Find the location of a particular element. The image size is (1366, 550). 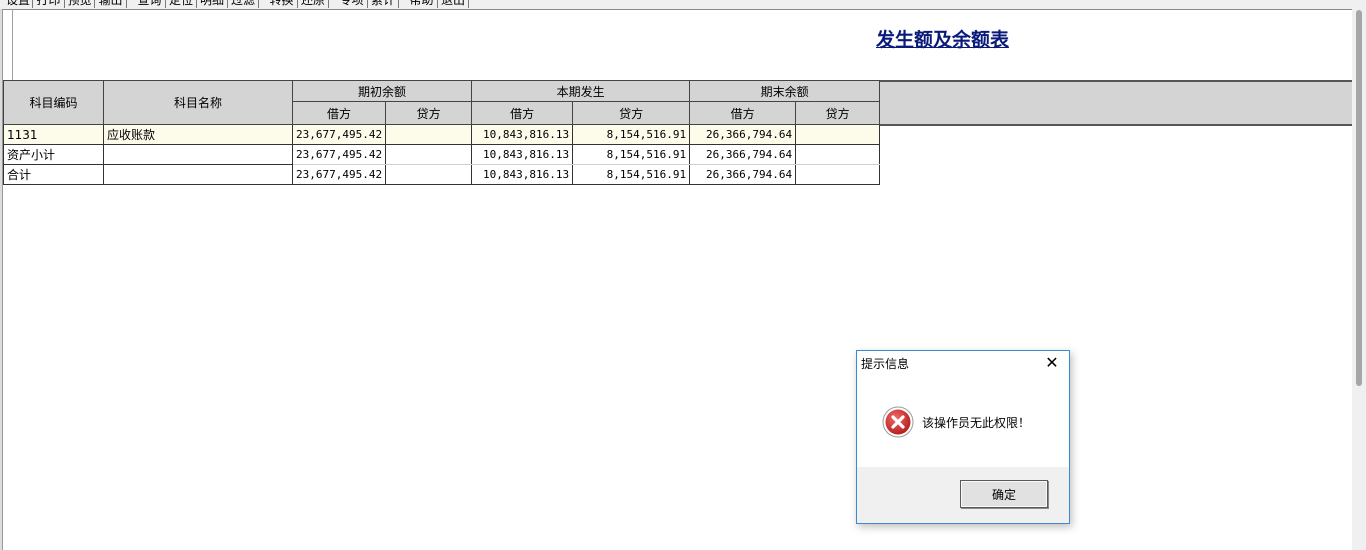

toolbar-convert-button: 转换 is located at coordinates (282, 4).